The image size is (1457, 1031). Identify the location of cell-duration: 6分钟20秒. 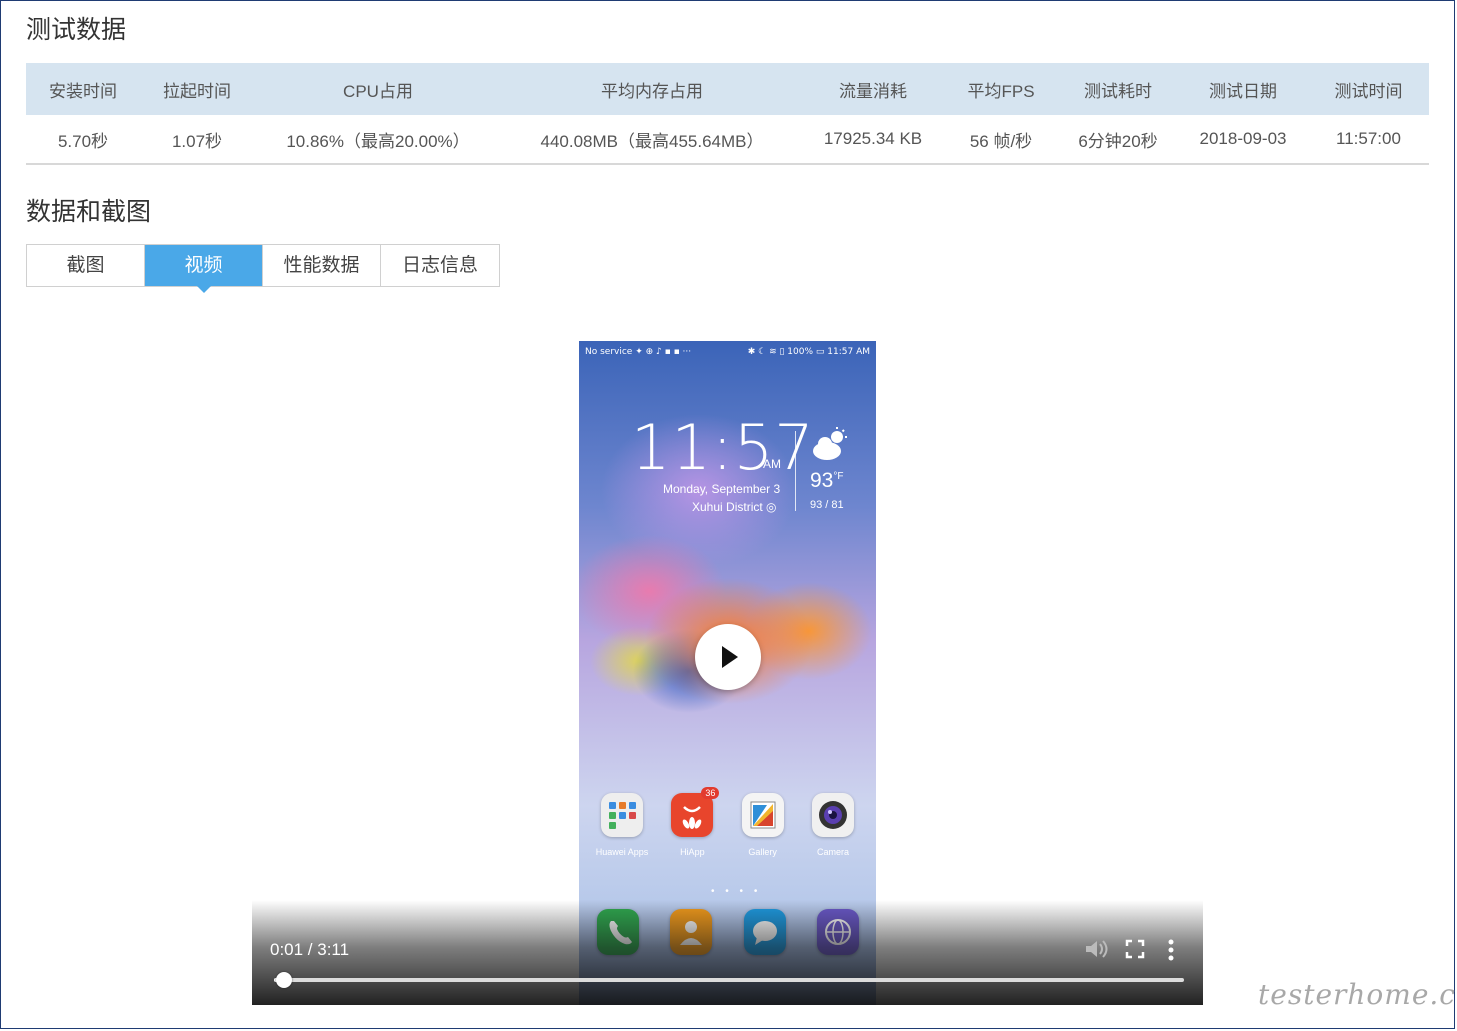
(1118, 140).